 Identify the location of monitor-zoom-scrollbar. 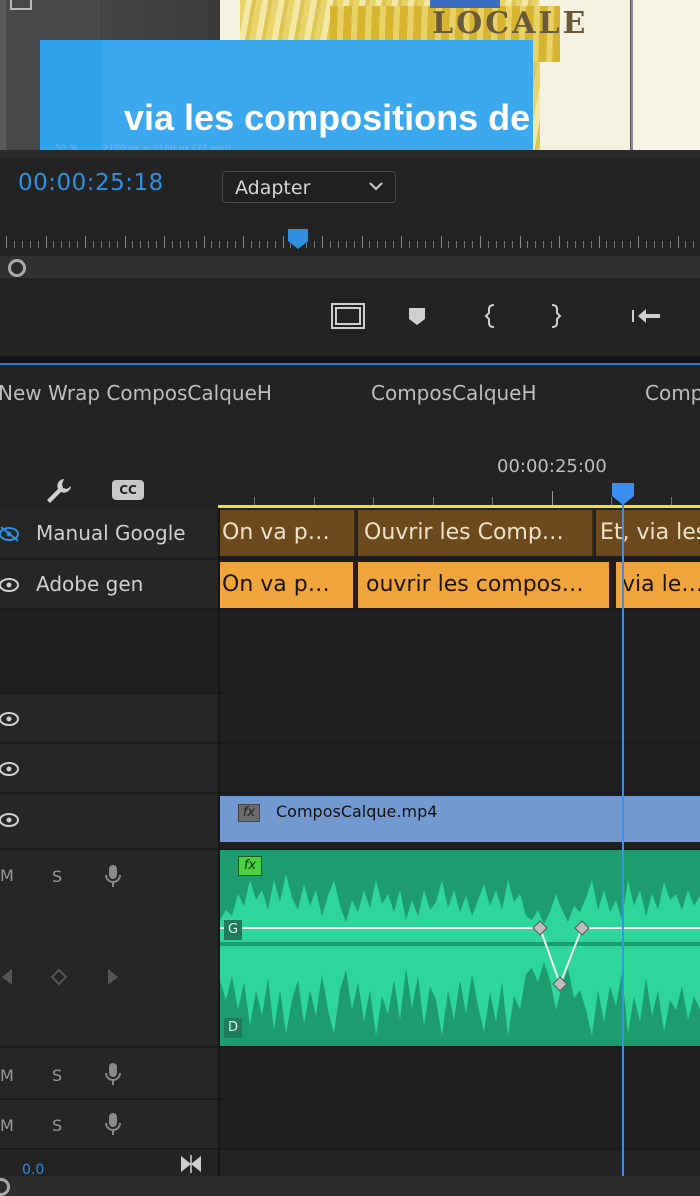
(350, 267).